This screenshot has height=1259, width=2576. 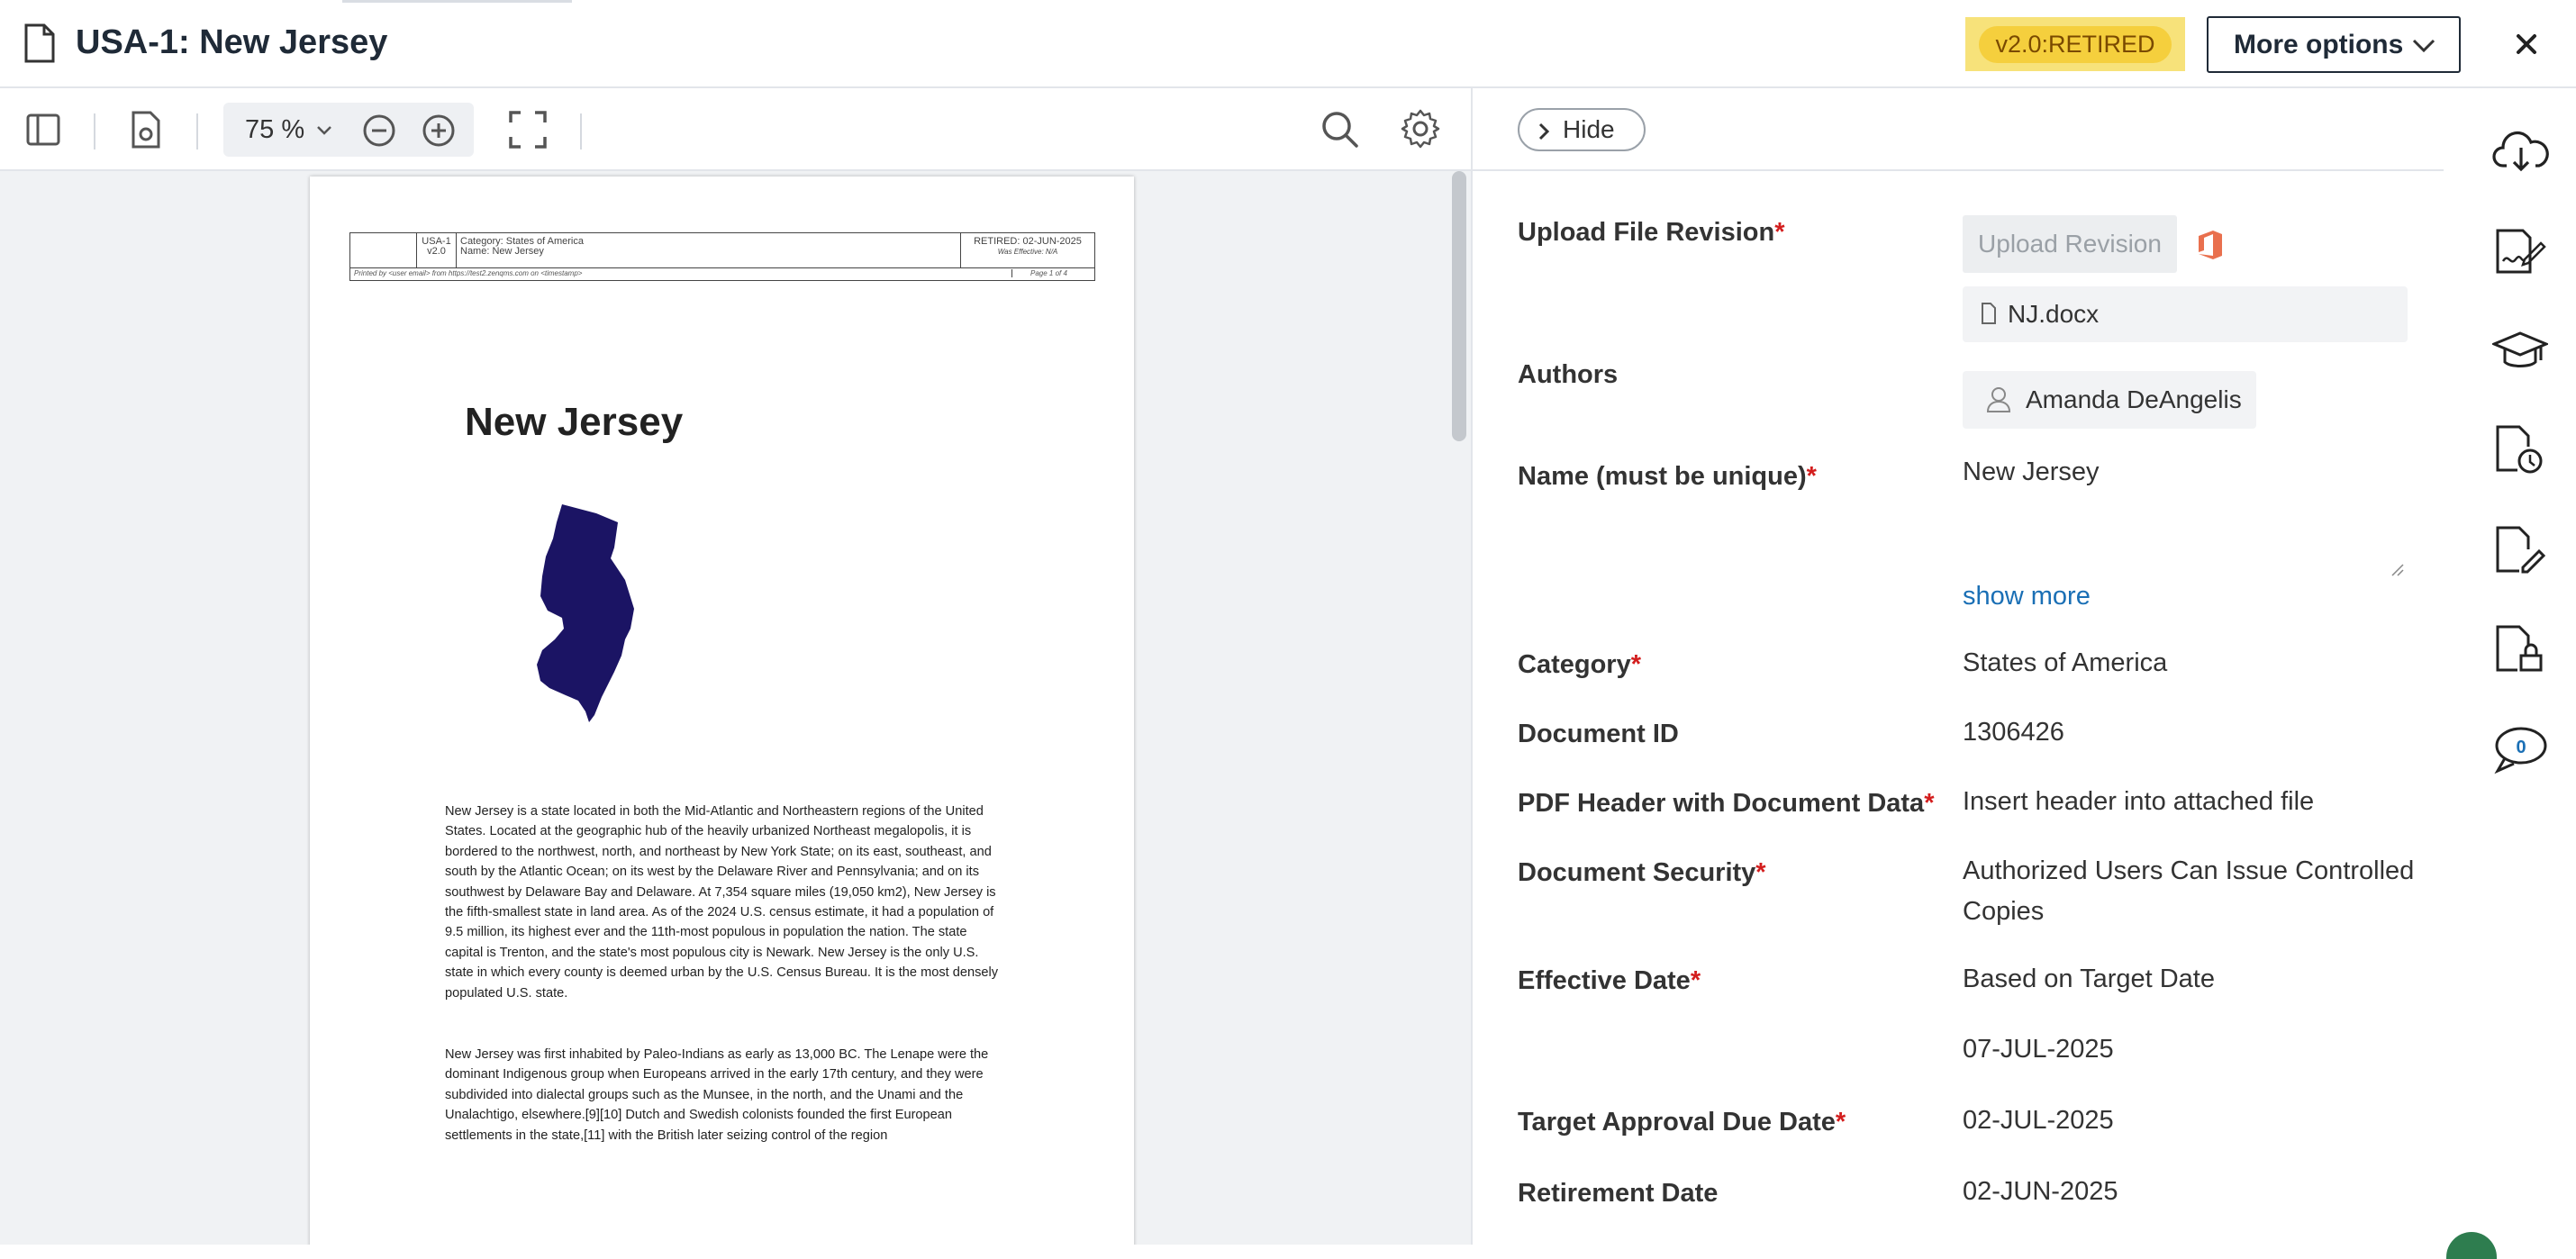 I want to click on pdf-name: New Jersey, so click(x=518, y=251).